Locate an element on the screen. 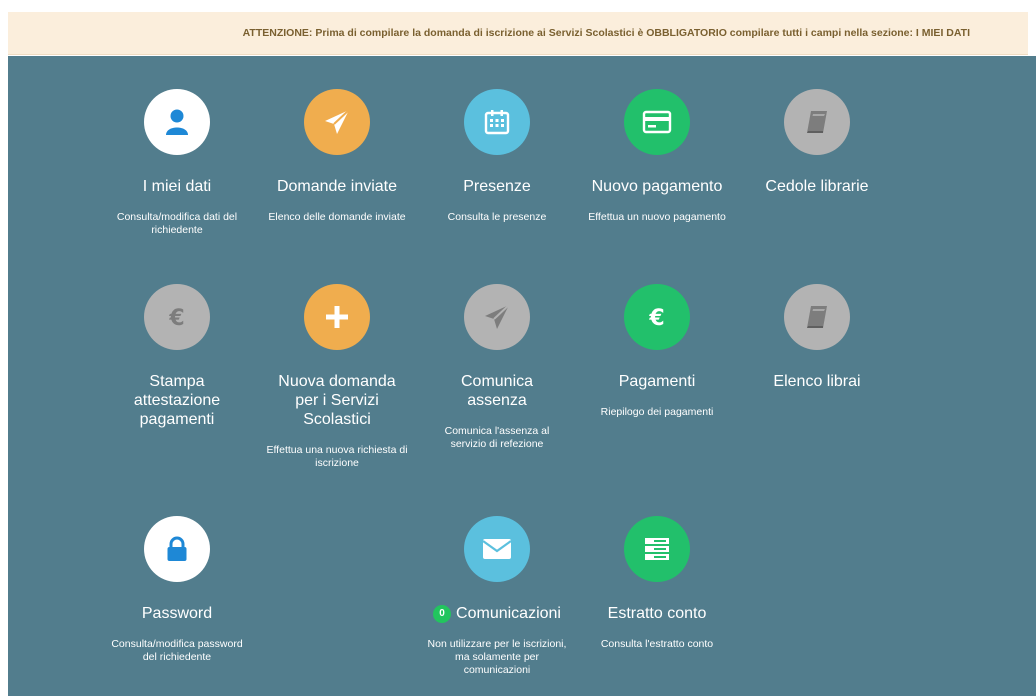 Image resolution: width=1036 pixels, height=696 pixels. tile-title: Elenco librai is located at coordinates (817, 381).